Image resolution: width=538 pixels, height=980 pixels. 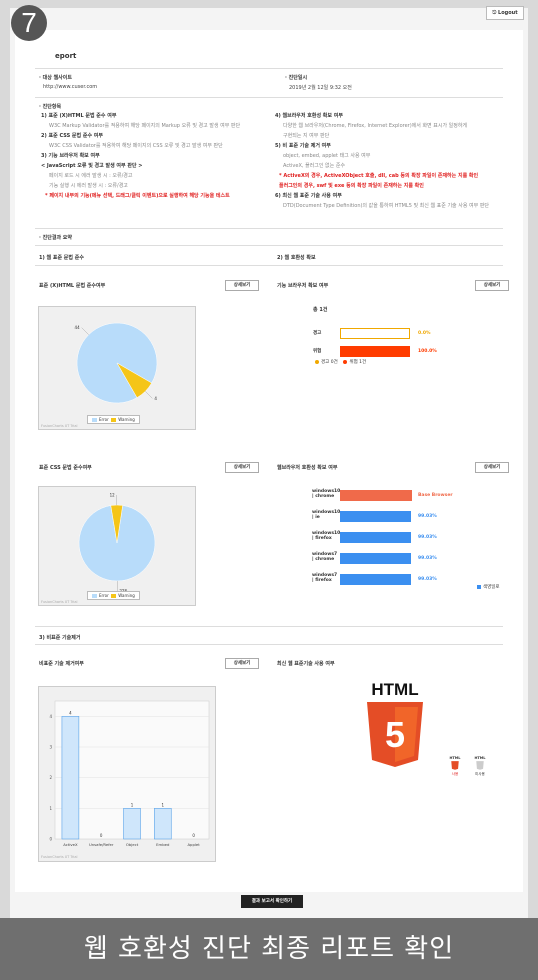 What do you see at coordinates (307, 468) in the screenshot?
I see `card-browser-title: 웹브라우저 호환성 확보 여부` at bounding box center [307, 468].